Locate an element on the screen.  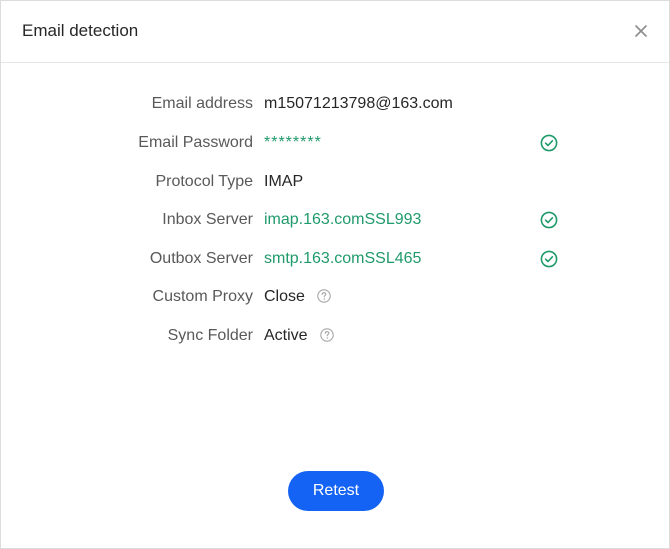
row-inbox-server: Inbox Server imap.163.comSSL993 is located at coordinates (335, 220).